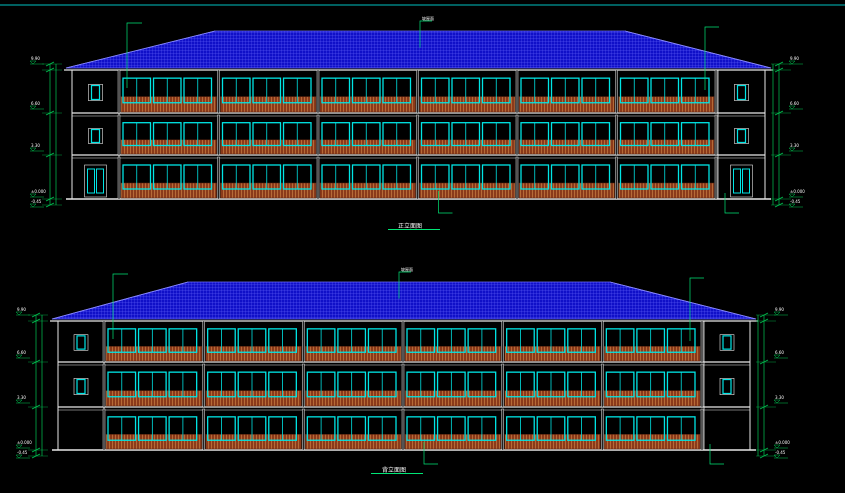 The image size is (845, 493). I want to click on front-elevation-title-underline, so click(414, 229).